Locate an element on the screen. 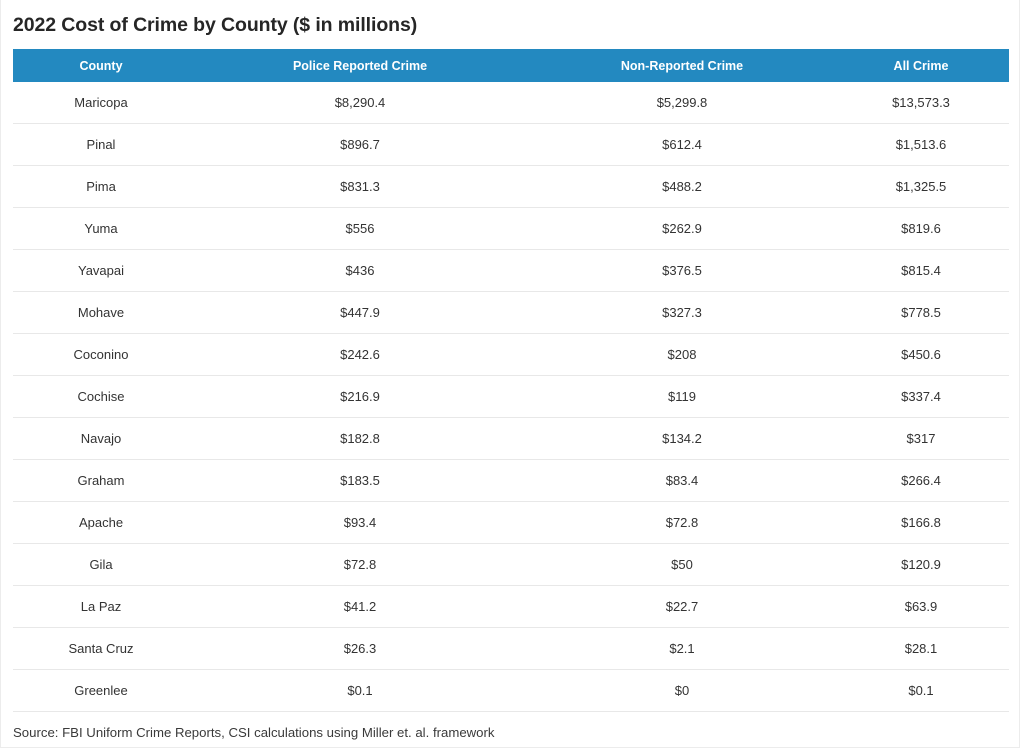  cell-all_crime: $819.6 is located at coordinates (921, 228).